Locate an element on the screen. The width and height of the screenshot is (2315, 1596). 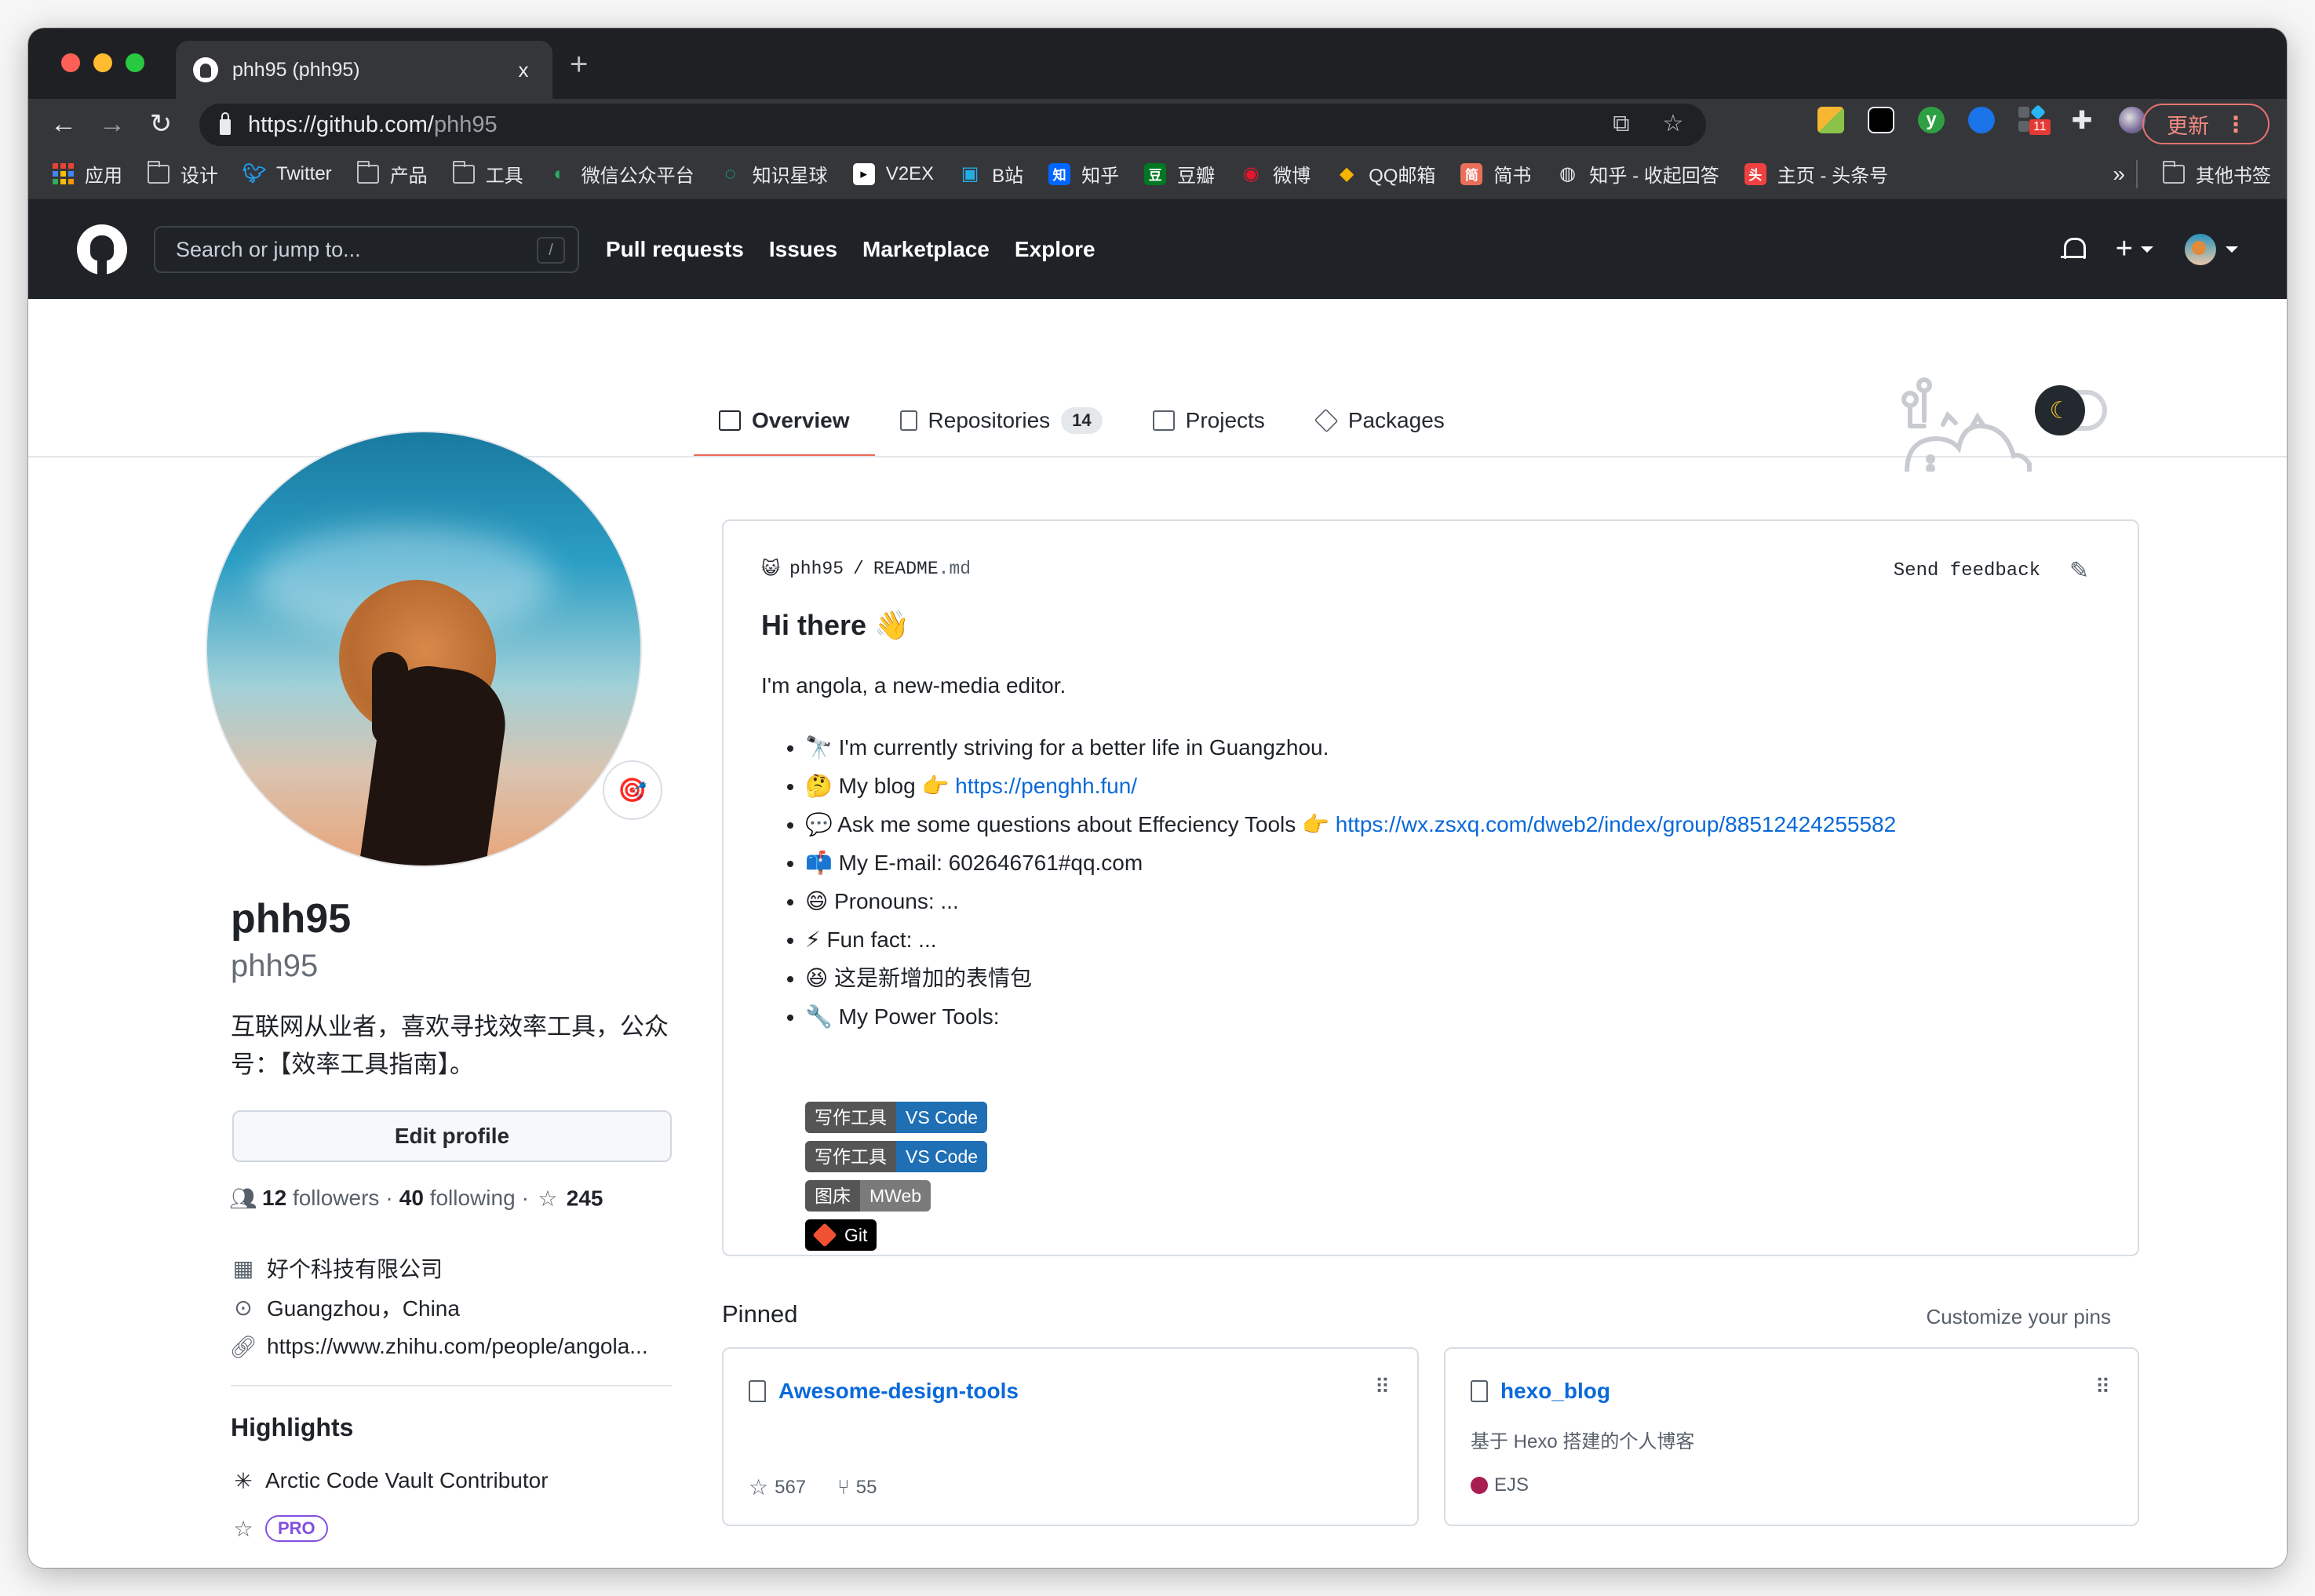
bookmark-label: 产品 is located at coordinates (408, 176).